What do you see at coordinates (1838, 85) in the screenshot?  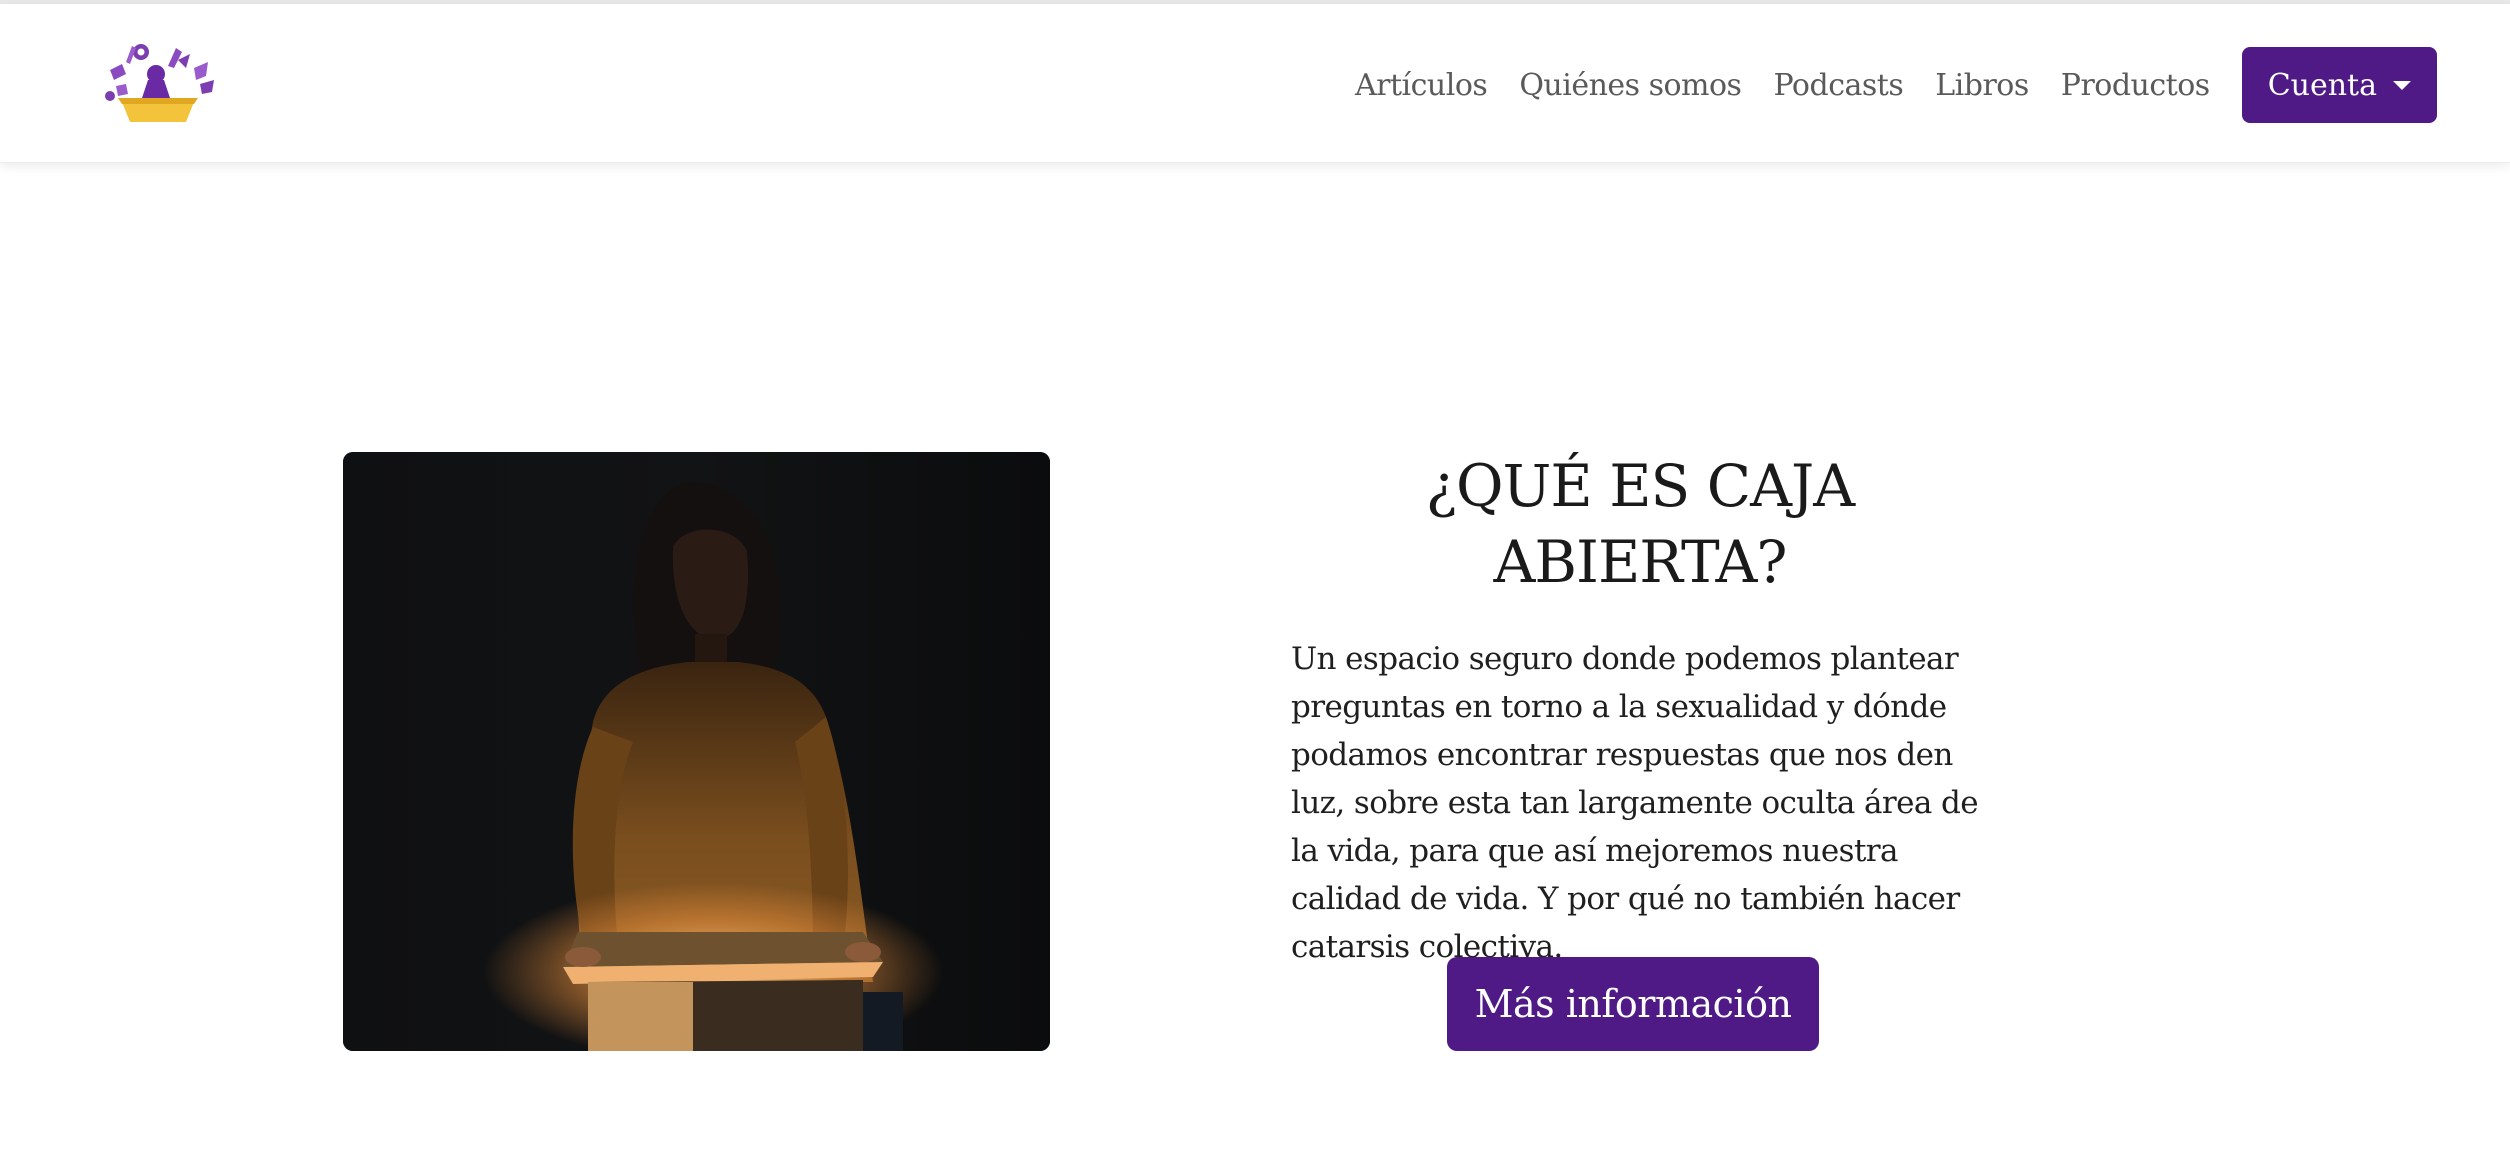 I see `nav-link-podcasts: Podcasts` at bounding box center [1838, 85].